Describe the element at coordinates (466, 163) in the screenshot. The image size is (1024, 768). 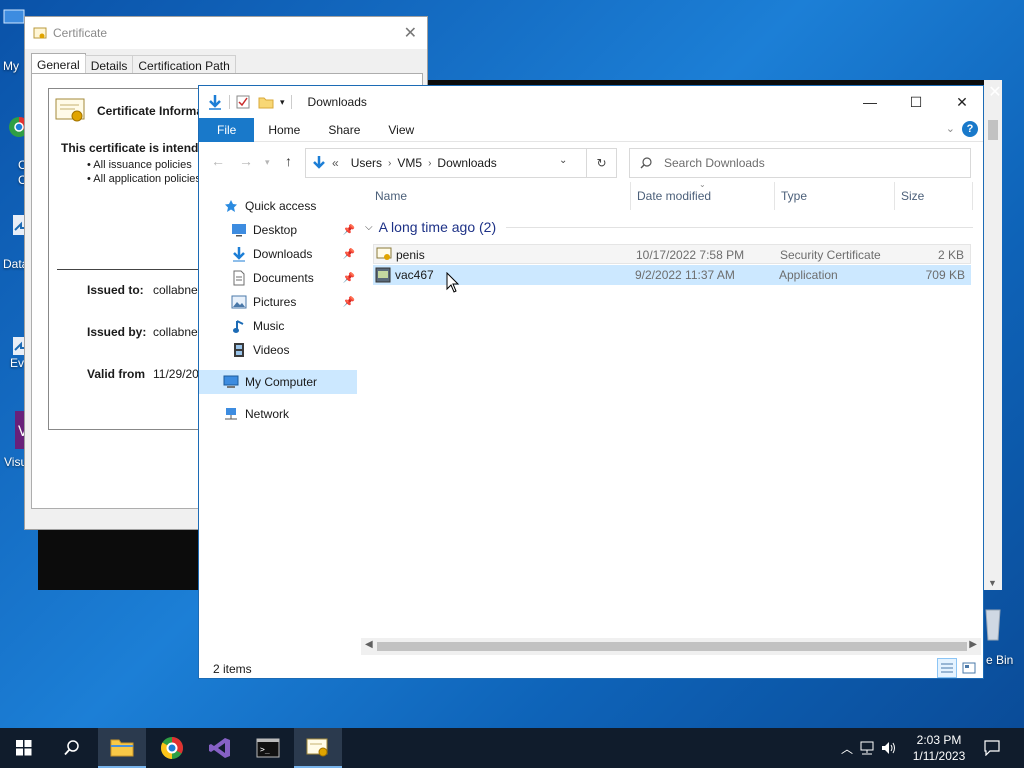
I see `breadcrumb-downloads: Downloads` at that location.